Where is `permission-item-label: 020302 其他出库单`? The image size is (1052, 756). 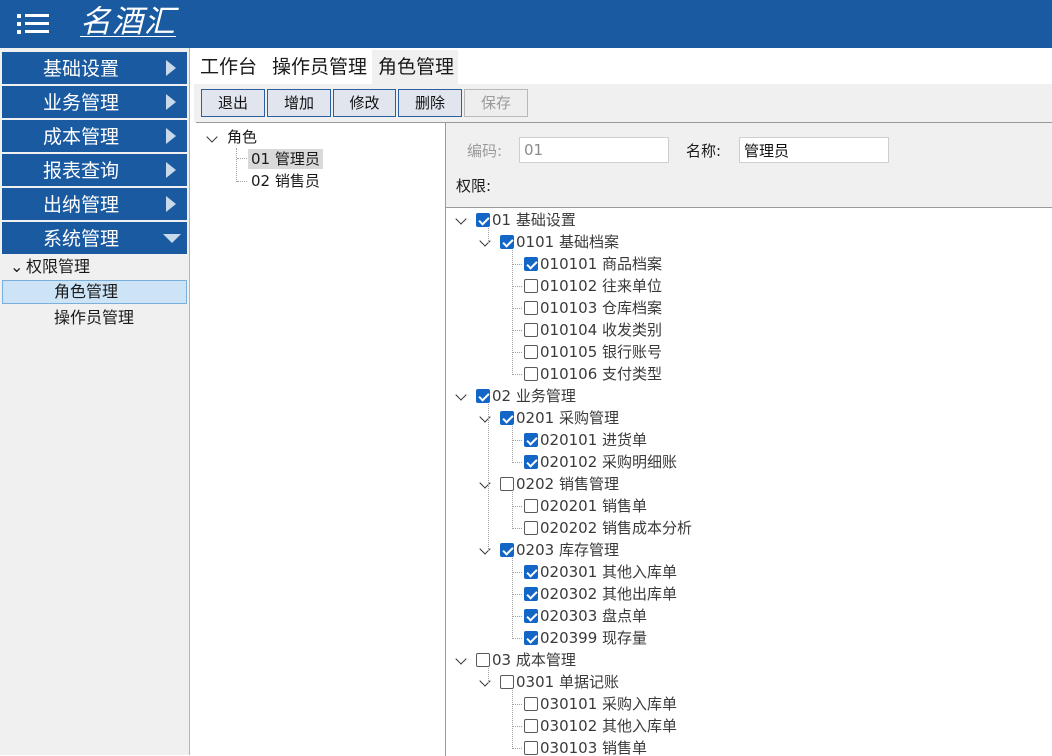
permission-item-label: 020302 其他出库单 is located at coordinates (608, 594).